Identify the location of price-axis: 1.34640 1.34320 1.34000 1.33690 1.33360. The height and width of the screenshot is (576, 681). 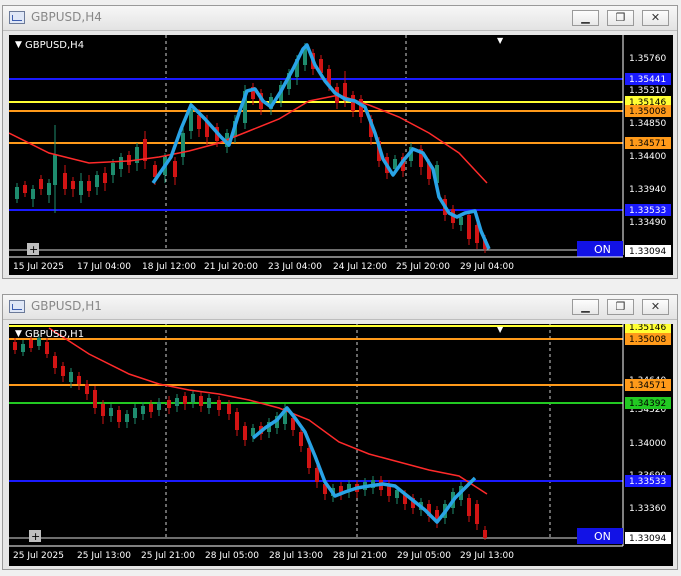
(647, 445).